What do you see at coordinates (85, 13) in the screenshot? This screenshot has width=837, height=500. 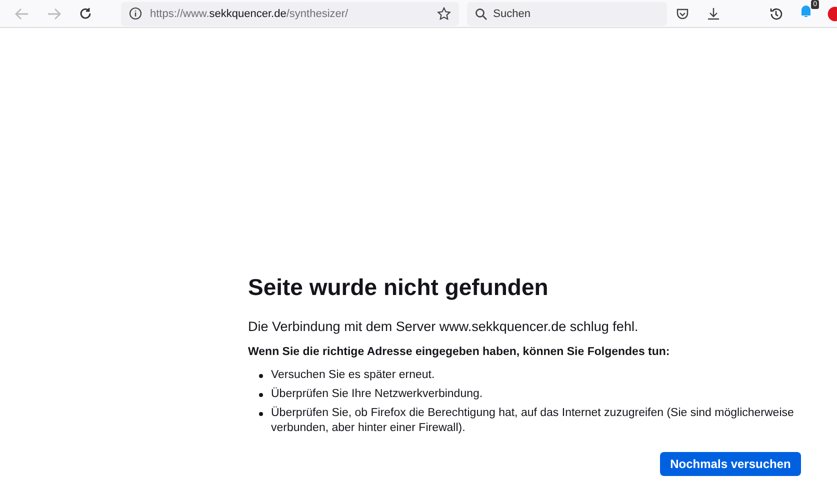 I see `reload-icon` at bounding box center [85, 13].